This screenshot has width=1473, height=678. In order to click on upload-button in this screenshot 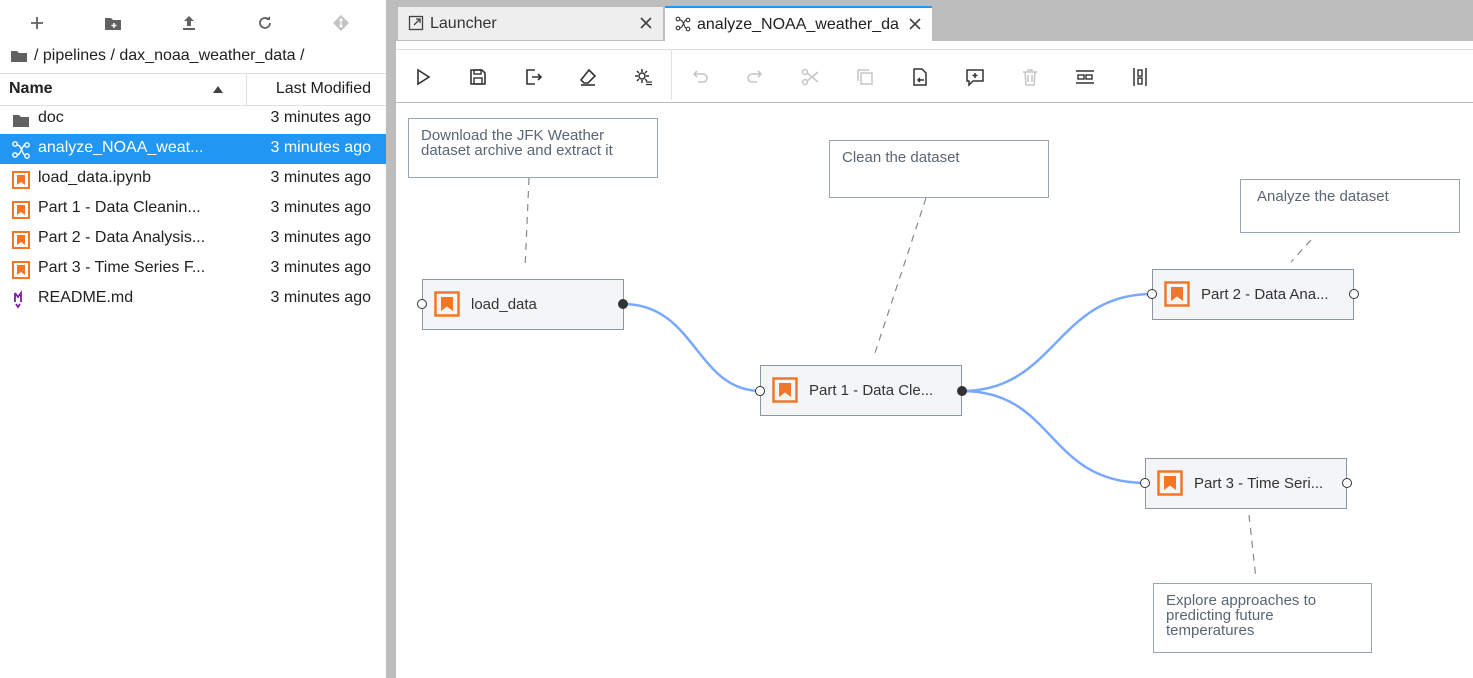, I will do `click(189, 23)`.